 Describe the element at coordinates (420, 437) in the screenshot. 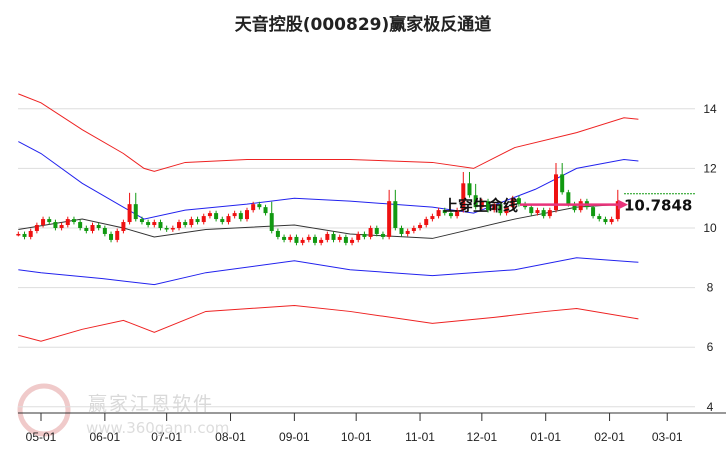

I see `x-tick-label: 11-01` at that location.